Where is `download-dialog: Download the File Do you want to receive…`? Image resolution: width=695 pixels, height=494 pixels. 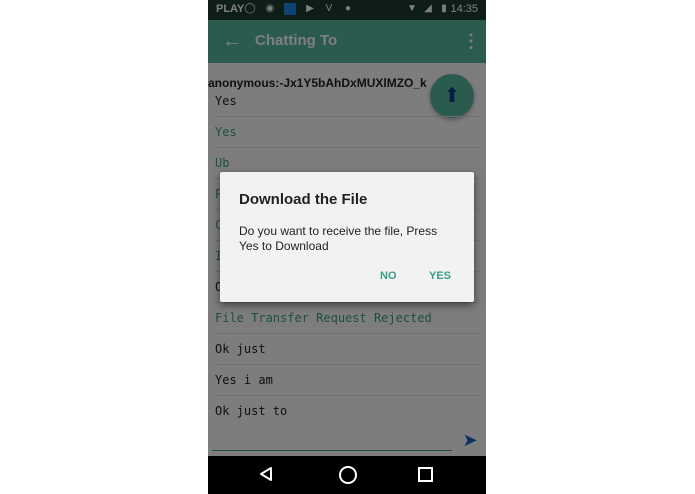
download-dialog: Download the File Do you want to receive… is located at coordinates (347, 237).